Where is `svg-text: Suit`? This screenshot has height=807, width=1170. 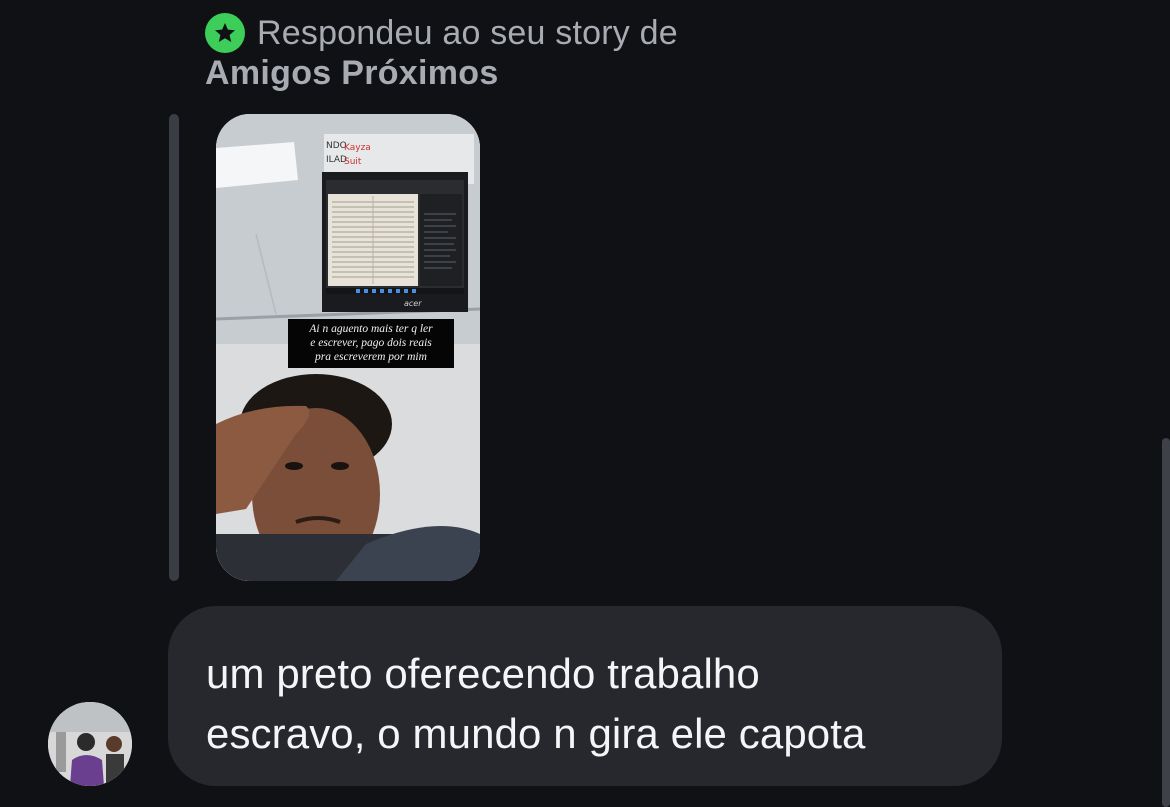 svg-text: Suit is located at coordinates (353, 162).